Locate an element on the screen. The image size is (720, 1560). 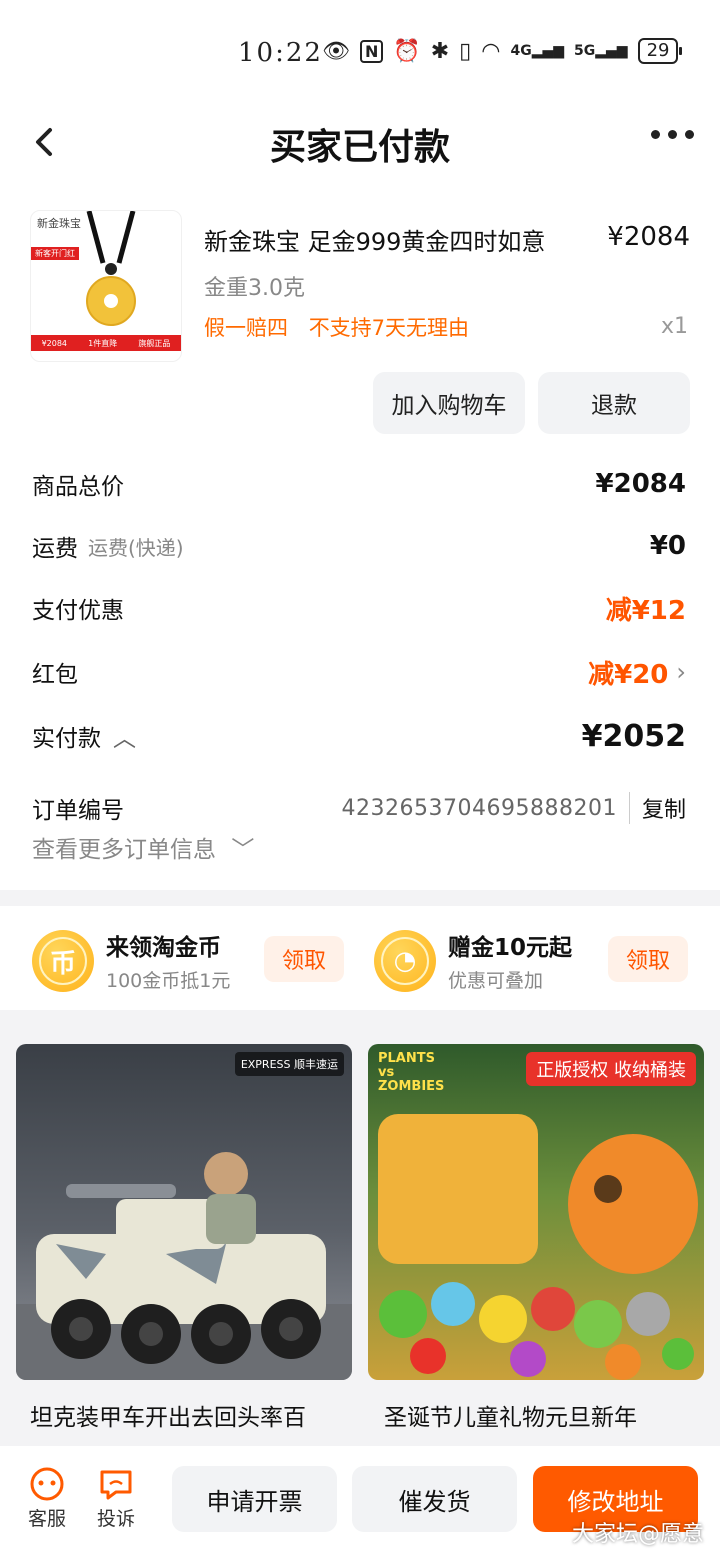
status-bar: 10:22 👁 N ⏰ ✱ ▯ ◠ 4G▂▄▆ 5G▂▄▆ 29 is located at coordinates (360, 50).